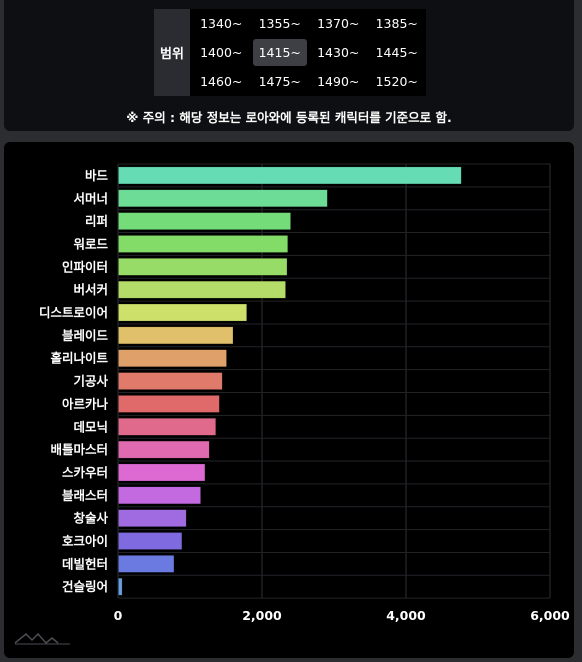 Image resolution: width=582 pixels, height=662 pixels. Describe the element at coordinates (85, 335) in the screenshot. I see `category-label: 블레이드` at that location.